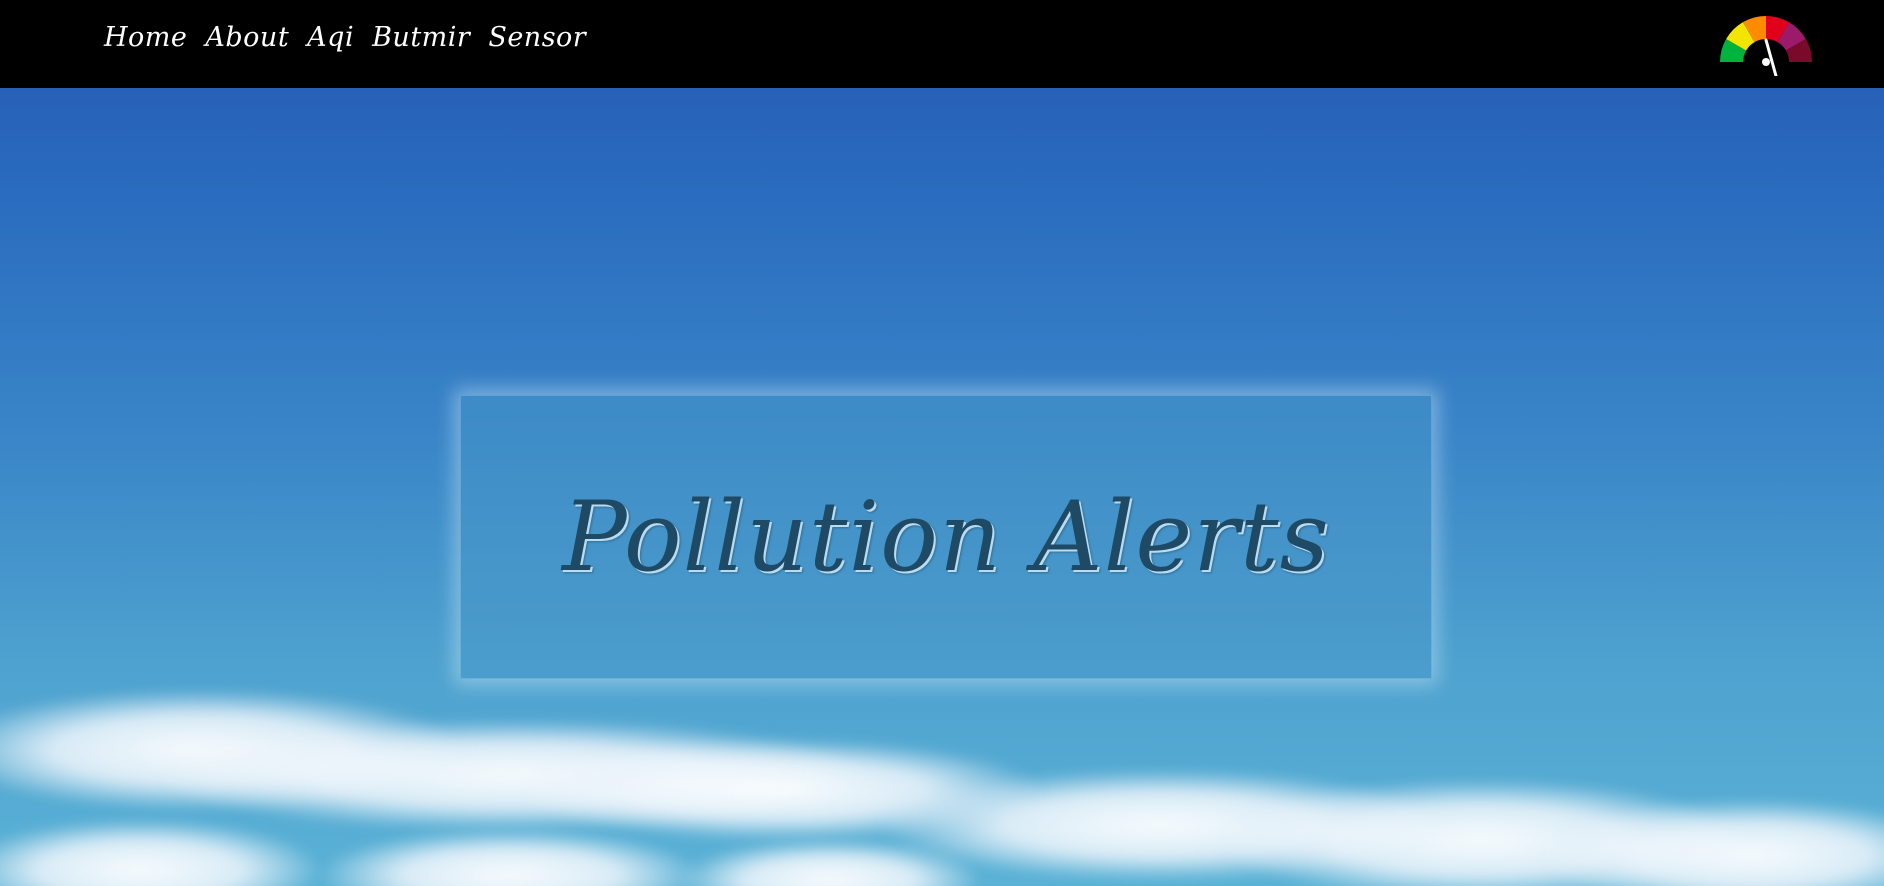  What do you see at coordinates (537, 37) in the screenshot?
I see `nav-sensor-link: Sensor` at bounding box center [537, 37].